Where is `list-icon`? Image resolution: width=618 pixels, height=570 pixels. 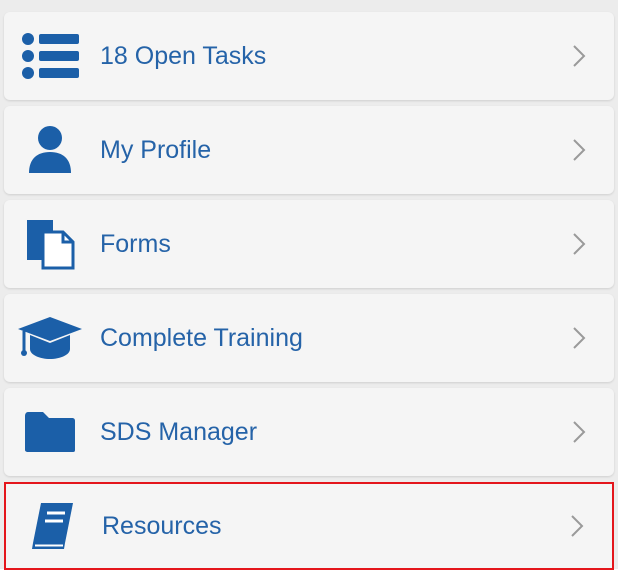
list-icon is located at coordinates (50, 56).